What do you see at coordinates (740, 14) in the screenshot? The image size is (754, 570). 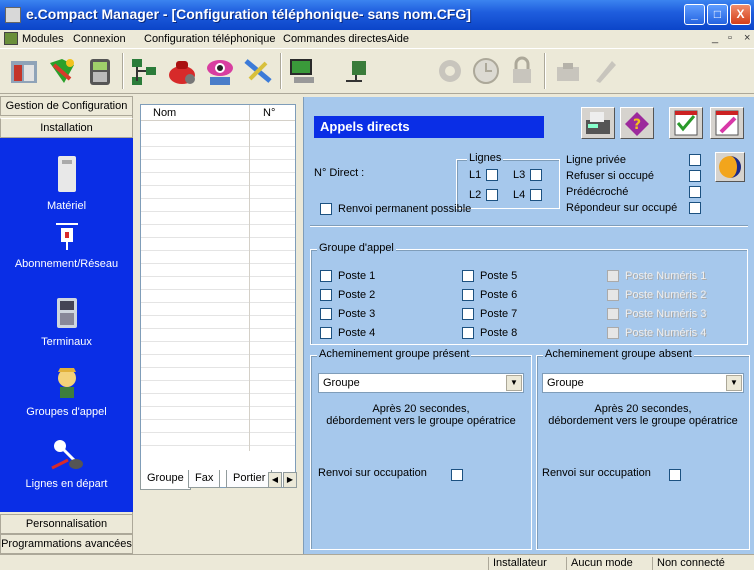 I see `close-button: X` at bounding box center [740, 14].